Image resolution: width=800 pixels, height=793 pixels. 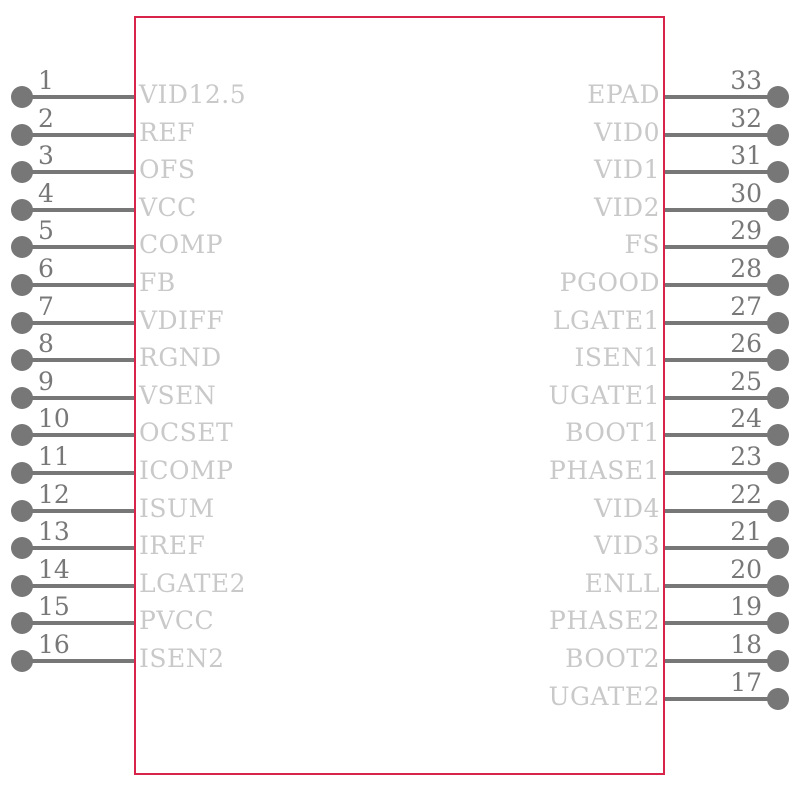 I want to click on pin-label-vsen: VSEN, so click(x=178, y=395).